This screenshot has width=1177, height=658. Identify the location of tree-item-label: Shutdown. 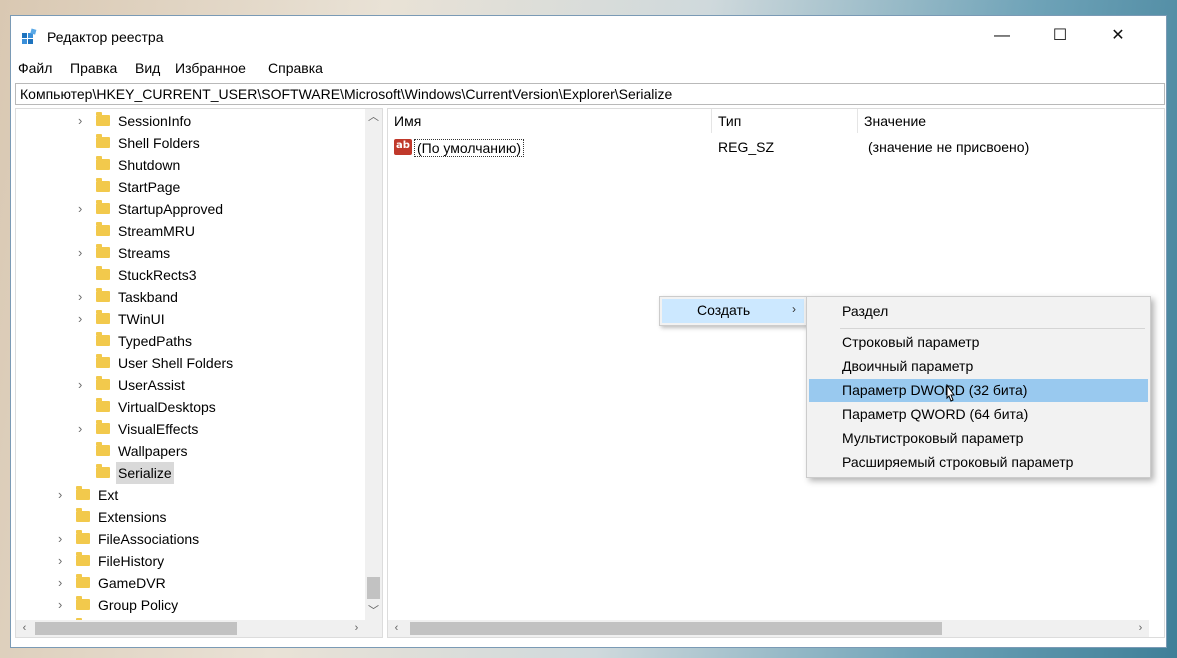
(149, 165).